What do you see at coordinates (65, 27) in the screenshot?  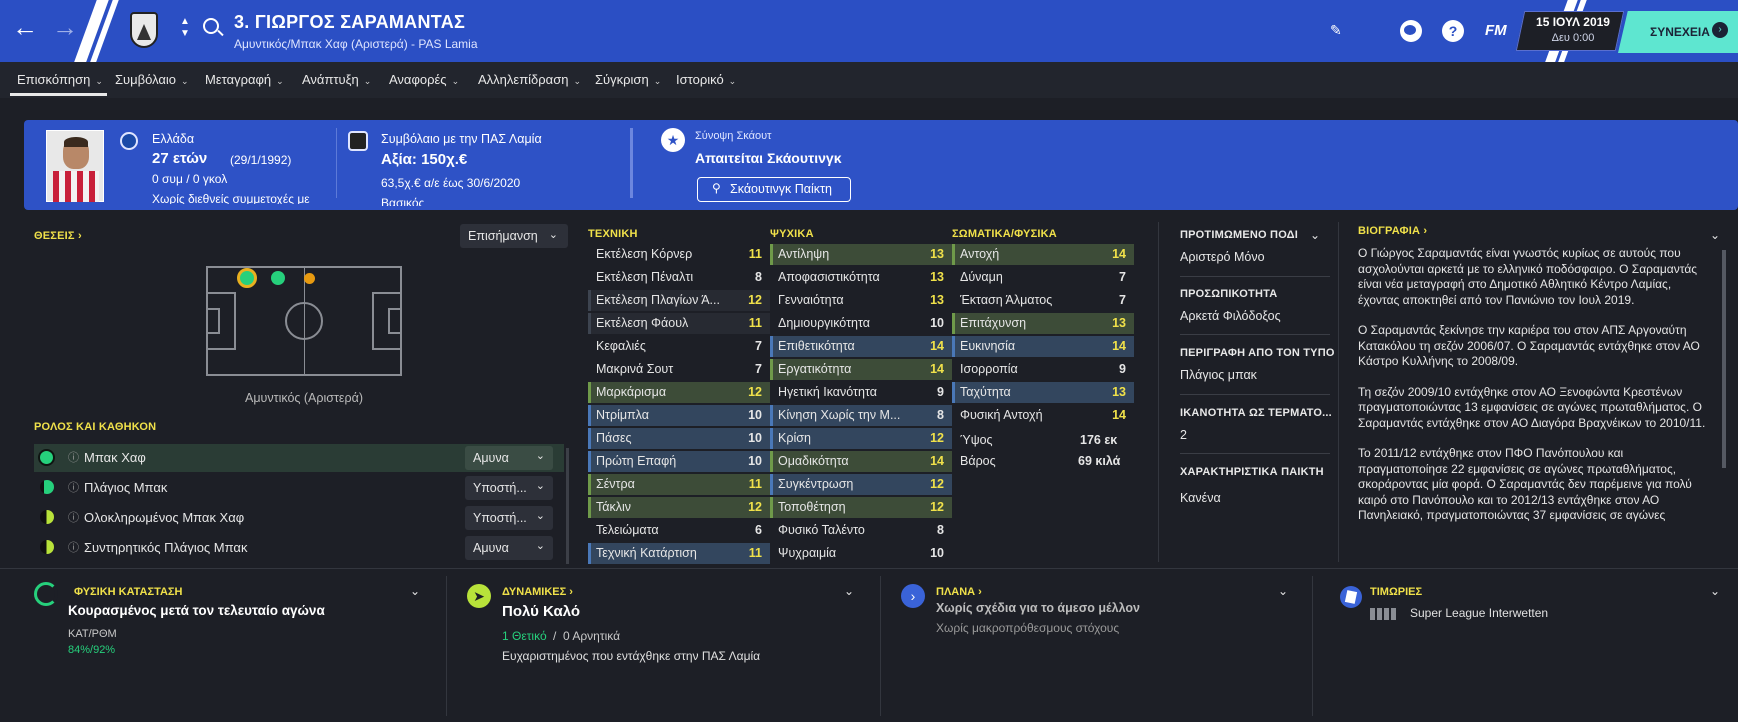 I see `forward-arrow-icon: →` at bounding box center [65, 27].